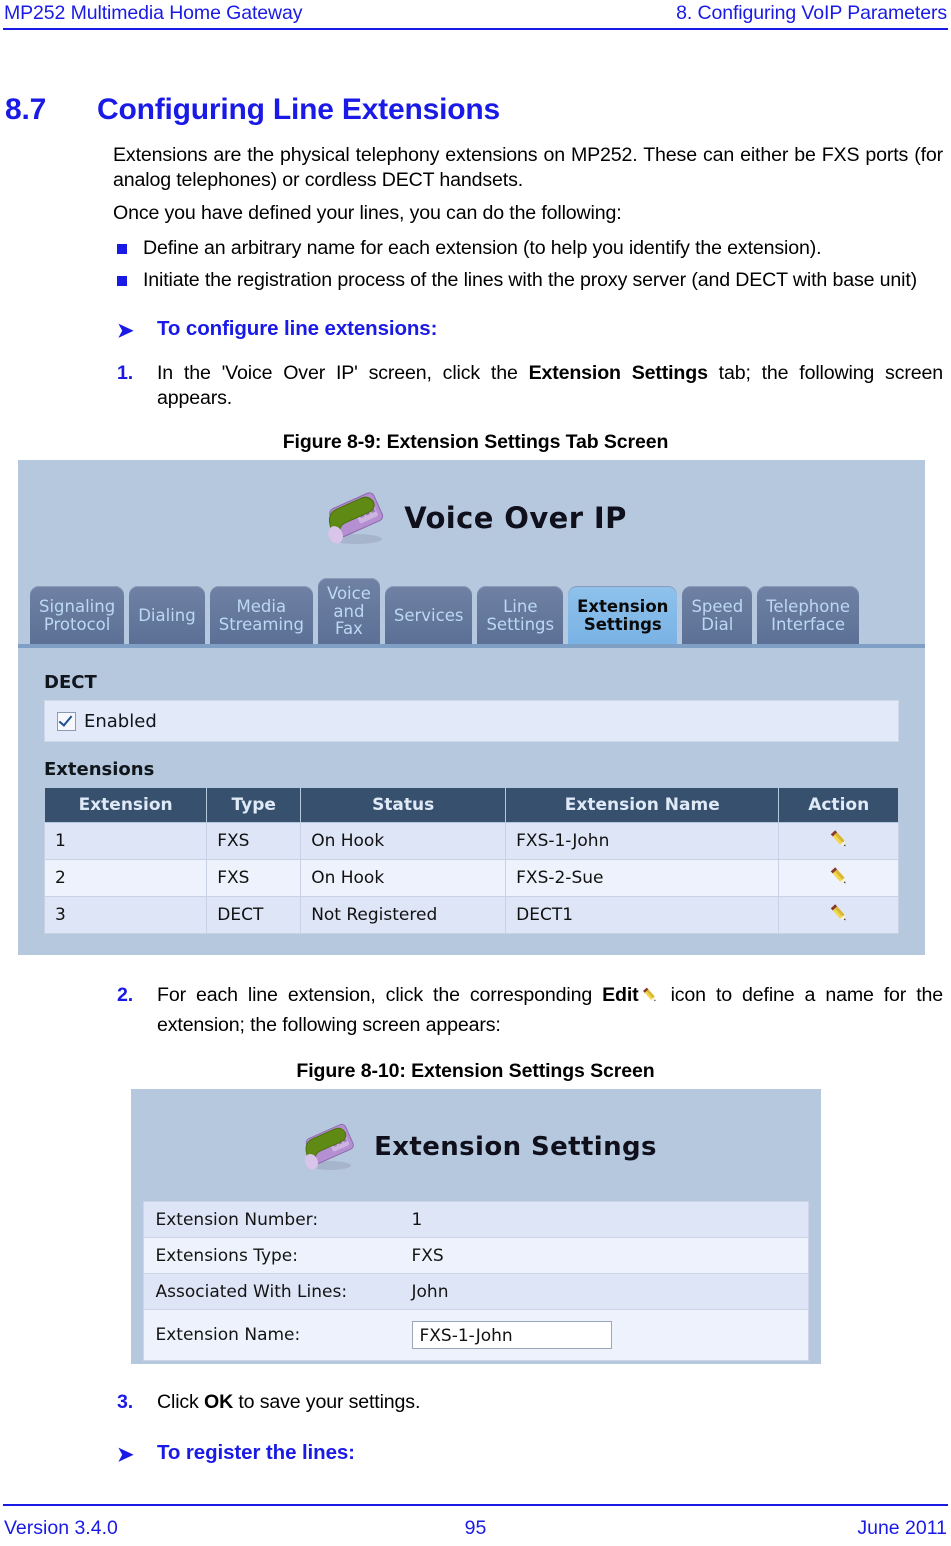 Image resolution: width=951 pixels, height=1546 pixels. What do you see at coordinates (167, 615) in the screenshot?
I see `tab-dialing: Dialing` at bounding box center [167, 615].